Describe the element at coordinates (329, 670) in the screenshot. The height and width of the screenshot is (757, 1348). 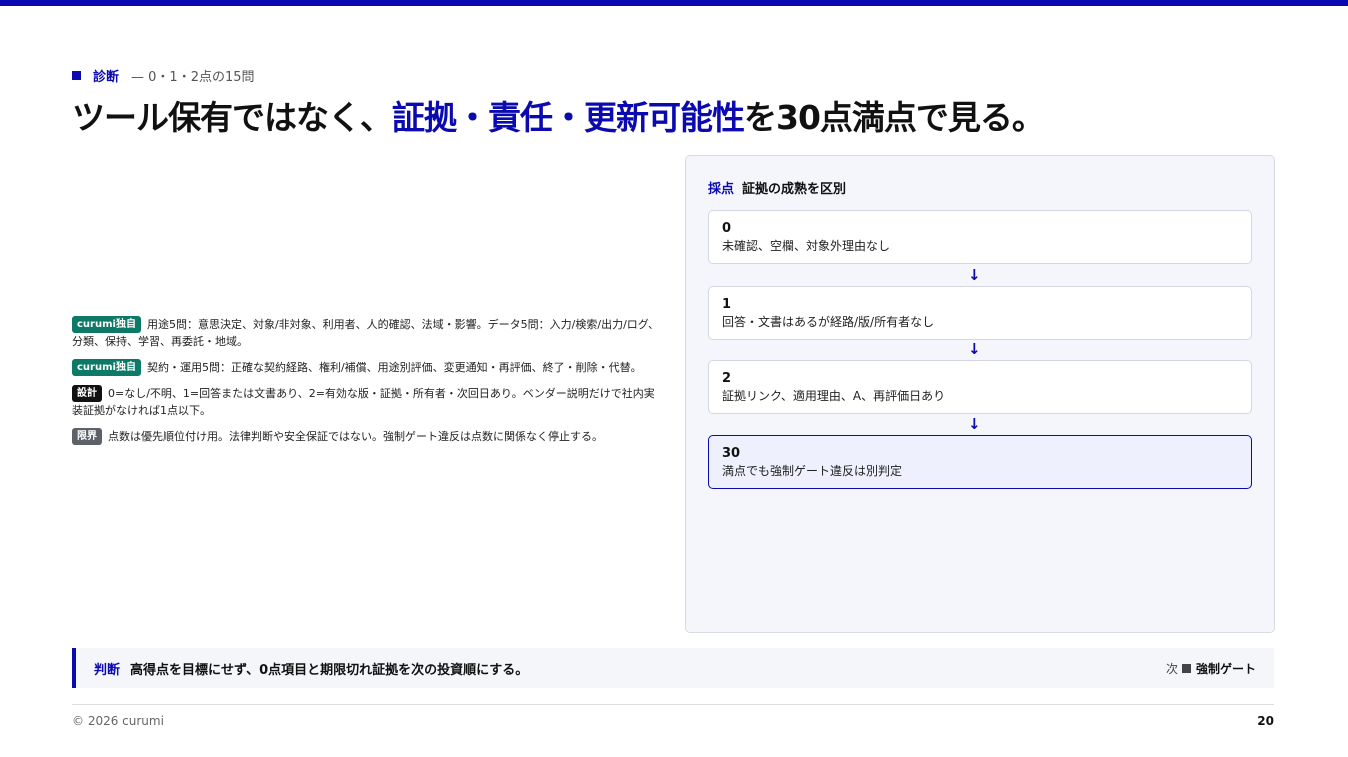
I see `verdict-text: 高得点を目標にせず、0点項目と期限切れ証拠を次の投資順にする。` at that location.